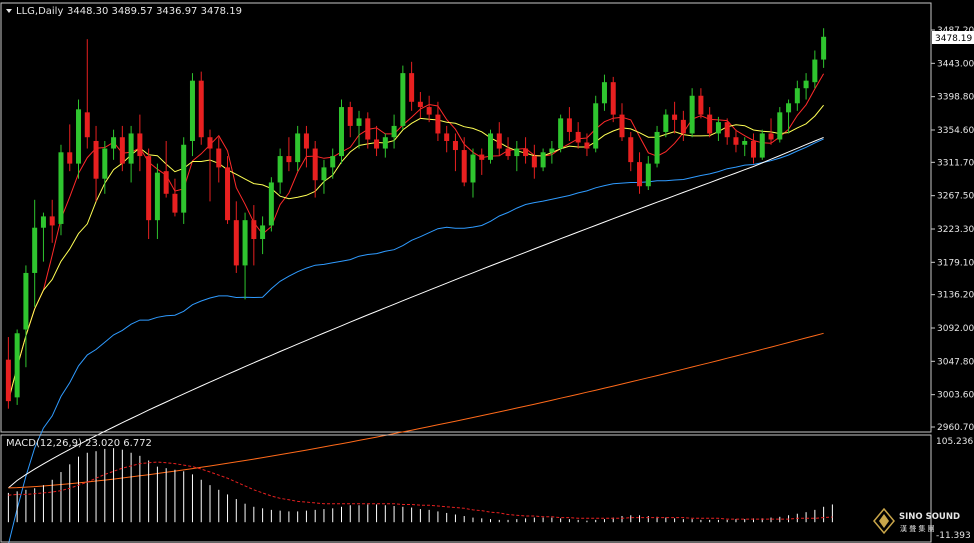 This screenshot has height=543, width=974. What do you see at coordinates (955, 296) in the screenshot?
I see `price-tick-label: 3136.20` at bounding box center [955, 296].